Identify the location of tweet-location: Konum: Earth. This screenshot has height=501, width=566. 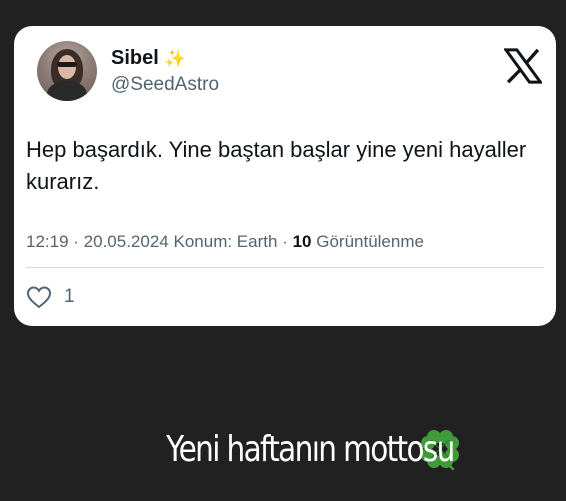
(225, 241).